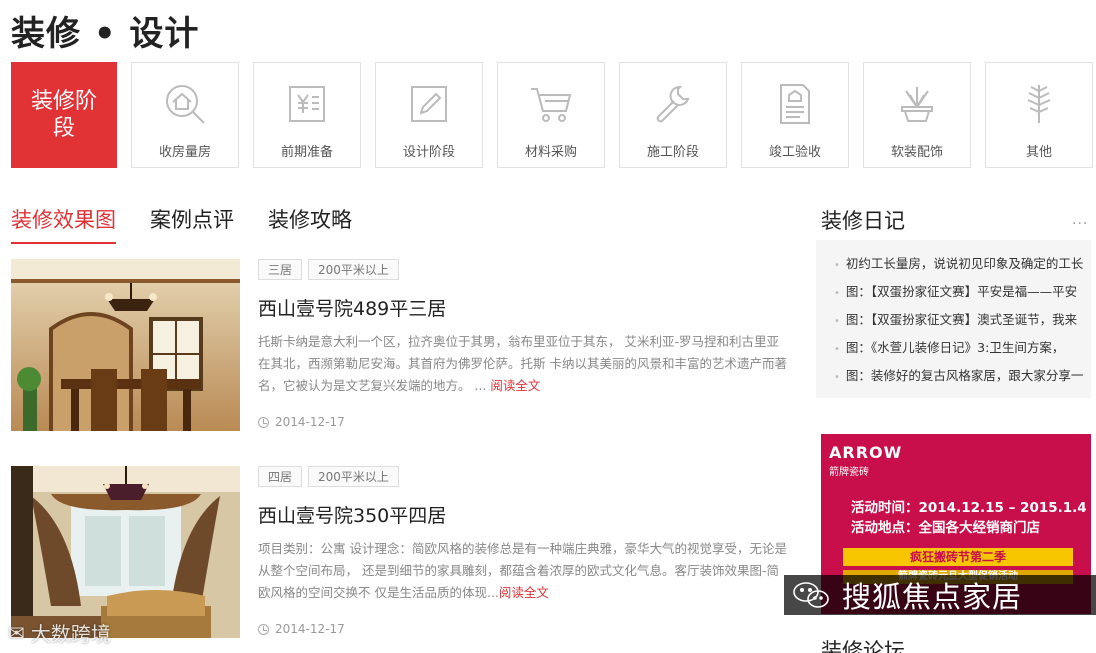 Image resolution: width=1096 pixels, height=653 pixels. What do you see at coordinates (306, 152) in the screenshot?
I see `stage-label: 前期准备` at bounding box center [306, 152].